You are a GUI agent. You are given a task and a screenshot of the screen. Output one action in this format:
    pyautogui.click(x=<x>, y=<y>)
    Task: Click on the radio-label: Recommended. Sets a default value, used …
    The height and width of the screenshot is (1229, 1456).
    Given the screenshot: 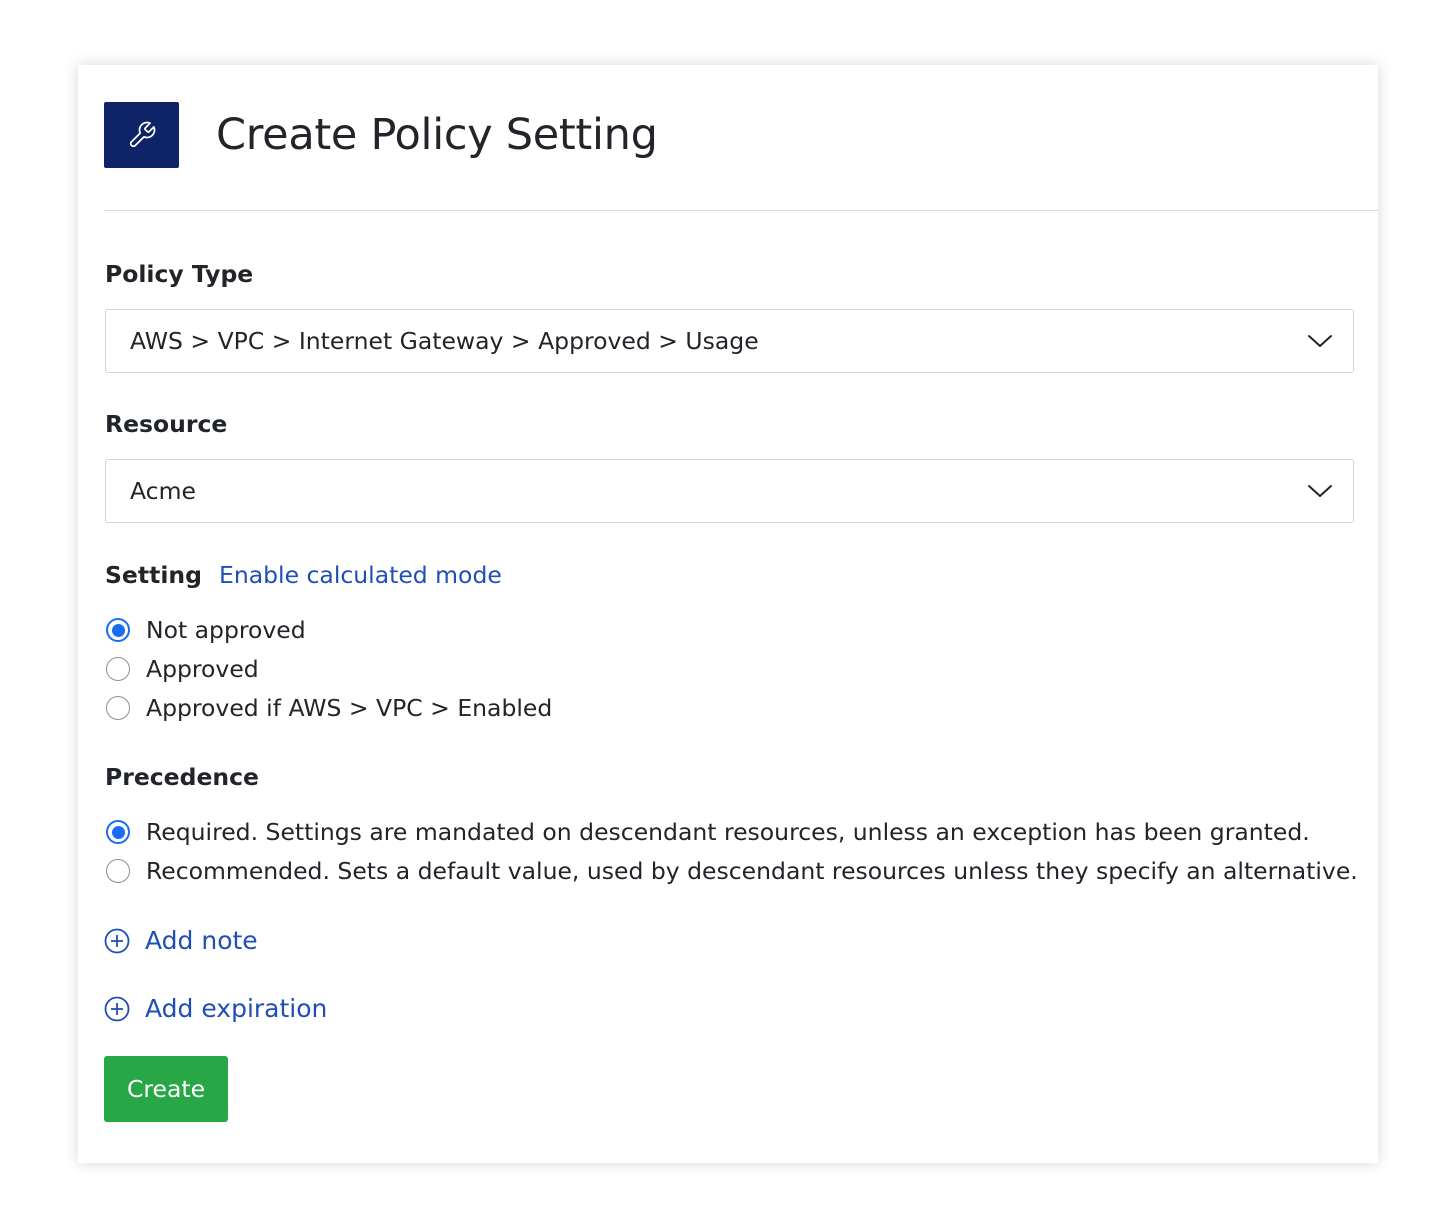 What is the action you would take?
    pyautogui.click(x=752, y=871)
    